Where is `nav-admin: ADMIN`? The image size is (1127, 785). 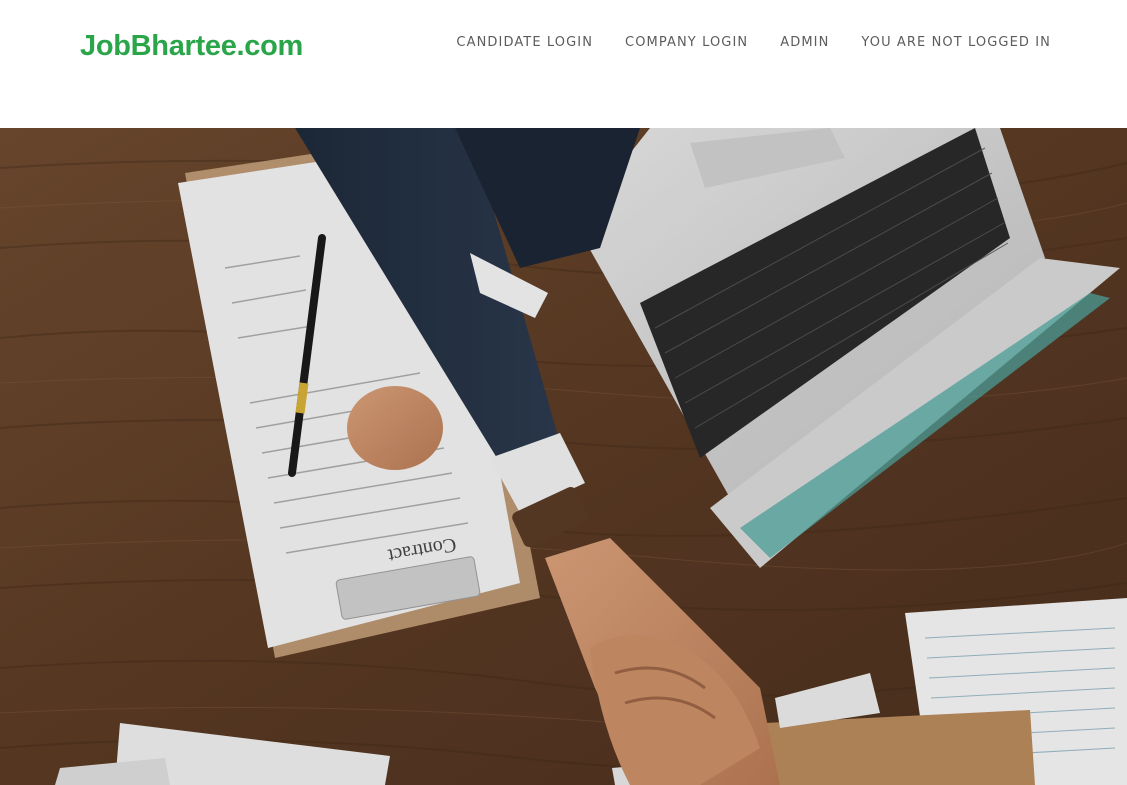
nav-admin: ADMIN is located at coordinates (804, 43).